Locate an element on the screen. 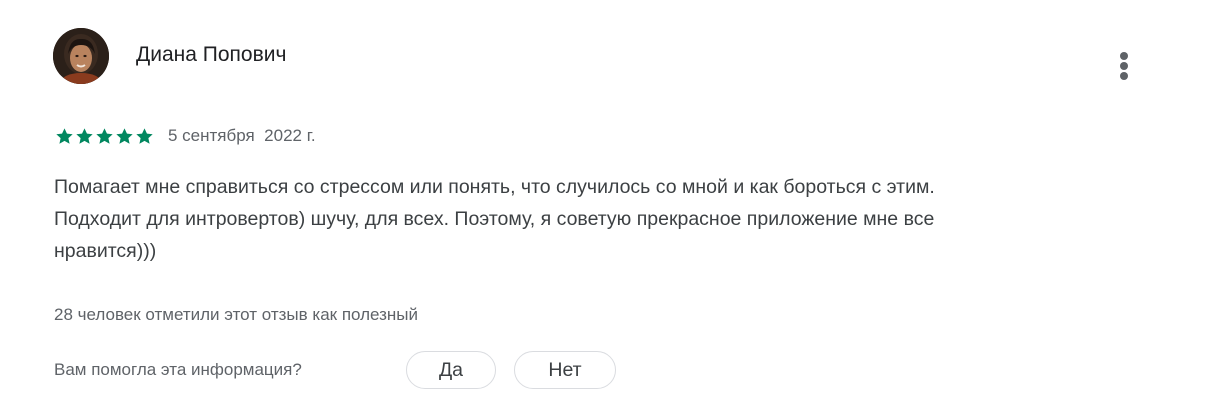 The height and width of the screenshot is (418, 1212). avatar is located at coordinates (81, 56).